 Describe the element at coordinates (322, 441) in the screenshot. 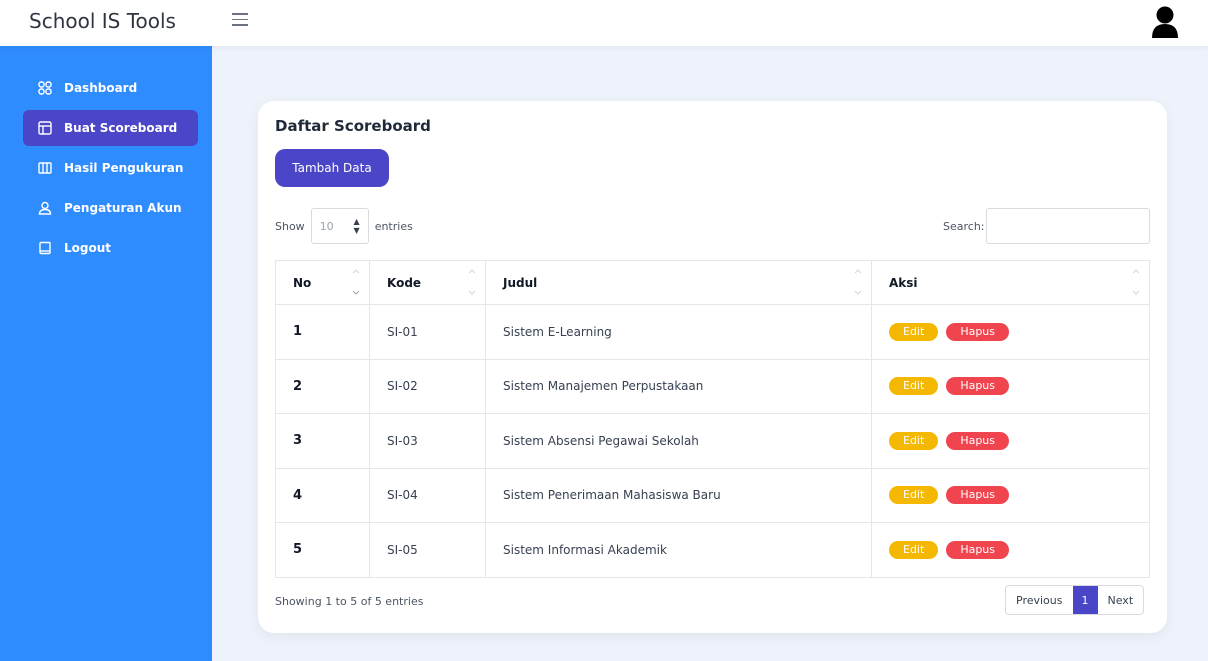

I see `cell-no: 3` at that location.